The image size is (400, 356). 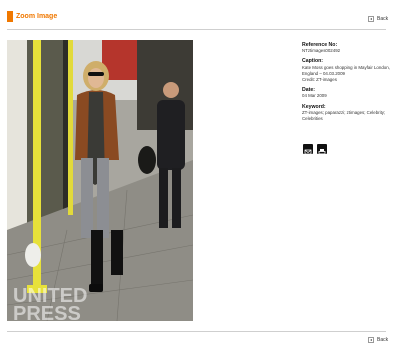 I want to click on back-button-top: Back, so click(x=378, y=19).